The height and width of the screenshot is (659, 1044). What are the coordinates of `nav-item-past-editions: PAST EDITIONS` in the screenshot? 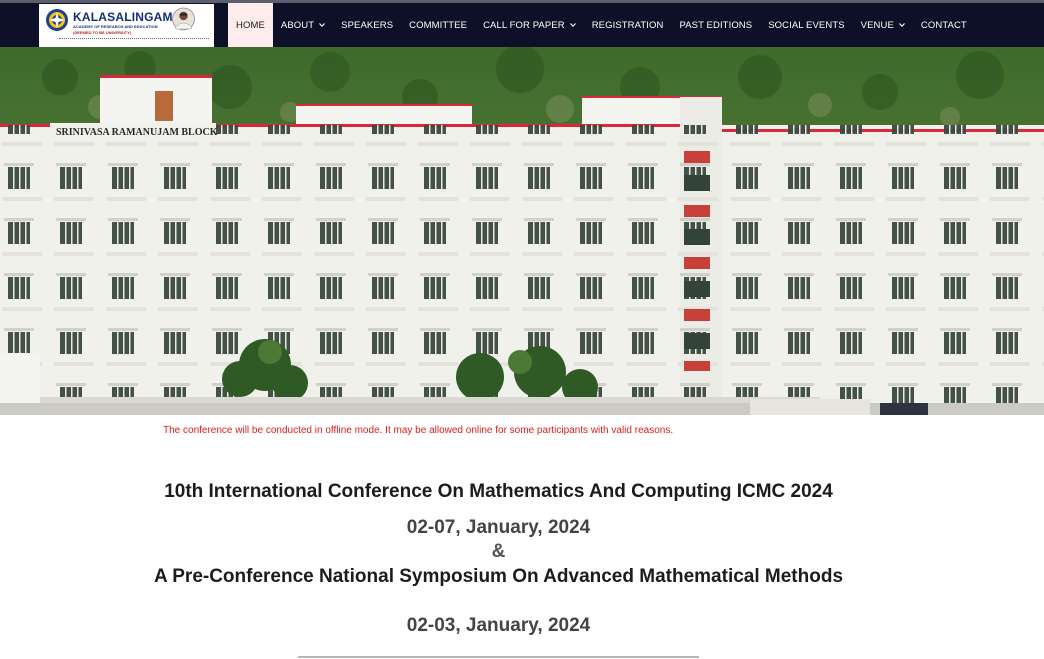 It's located at (715, 25).